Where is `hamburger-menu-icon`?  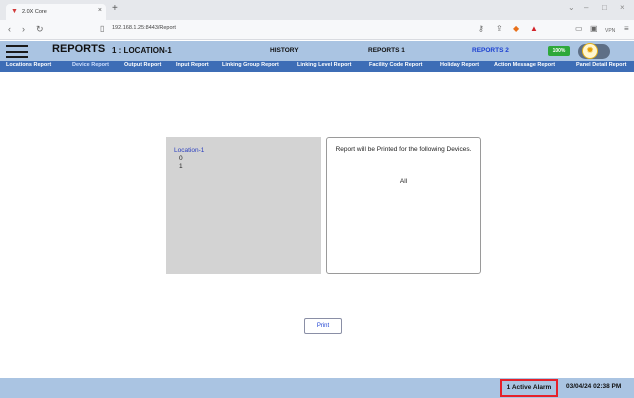 hamburger-menu-icon is located at coordinates (17, 51).